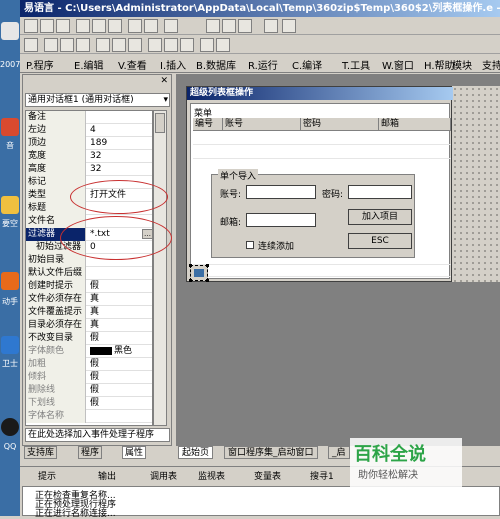  Describe the element at coordinates (63, 26) in the screenshot. I see `save-icon` at that location.